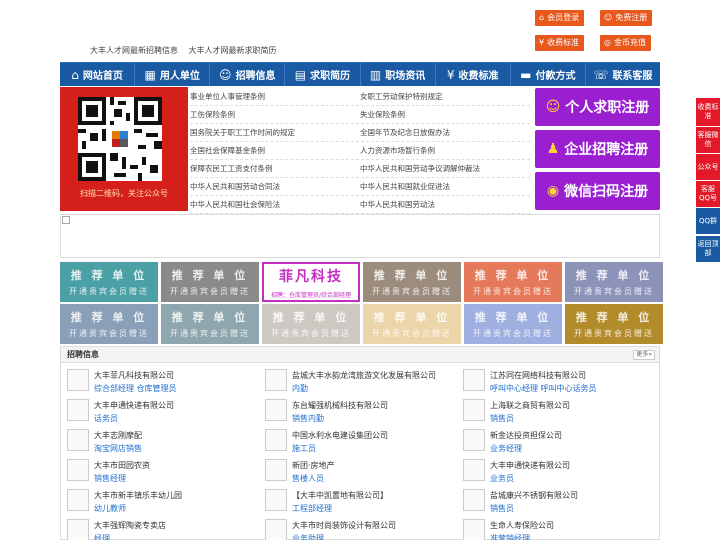  What do you see at coordinates (300, 388) in the screenshot?
I see `job-positions: 内勤` at bounding box center [300, 388].